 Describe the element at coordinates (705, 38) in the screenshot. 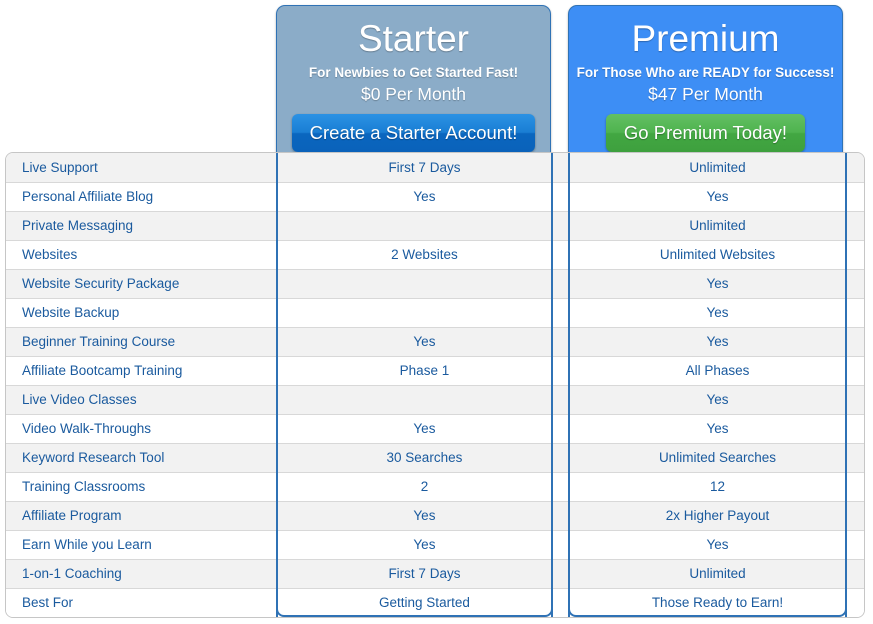

I see `plan-name-premium: Premium` at that location.